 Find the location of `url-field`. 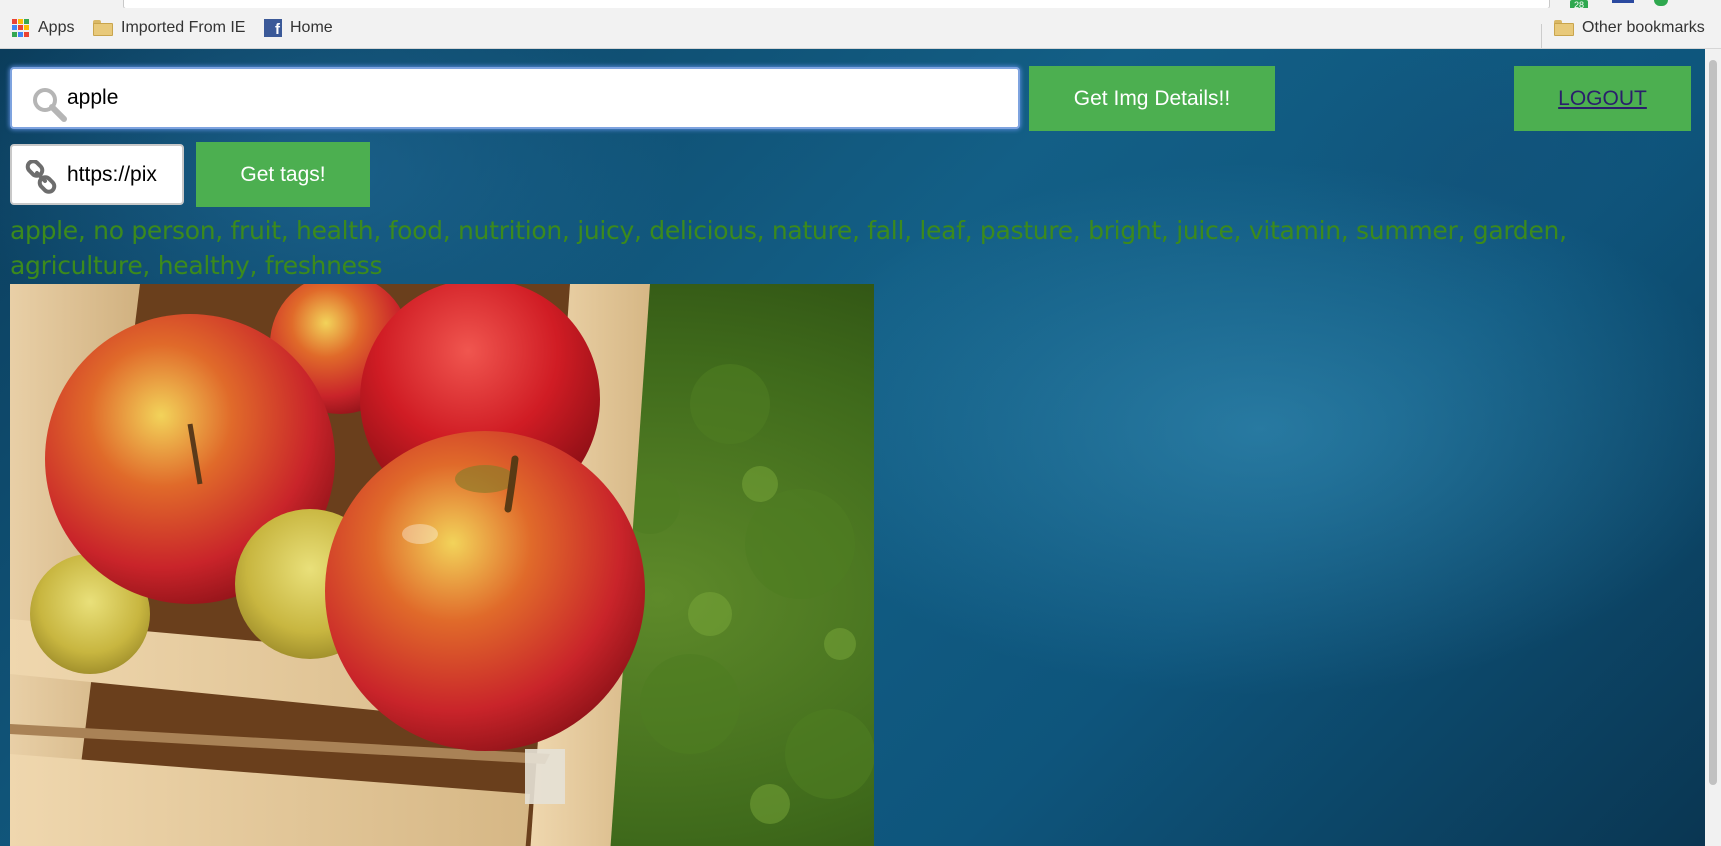

url-field is located at coordinates (97, 174).